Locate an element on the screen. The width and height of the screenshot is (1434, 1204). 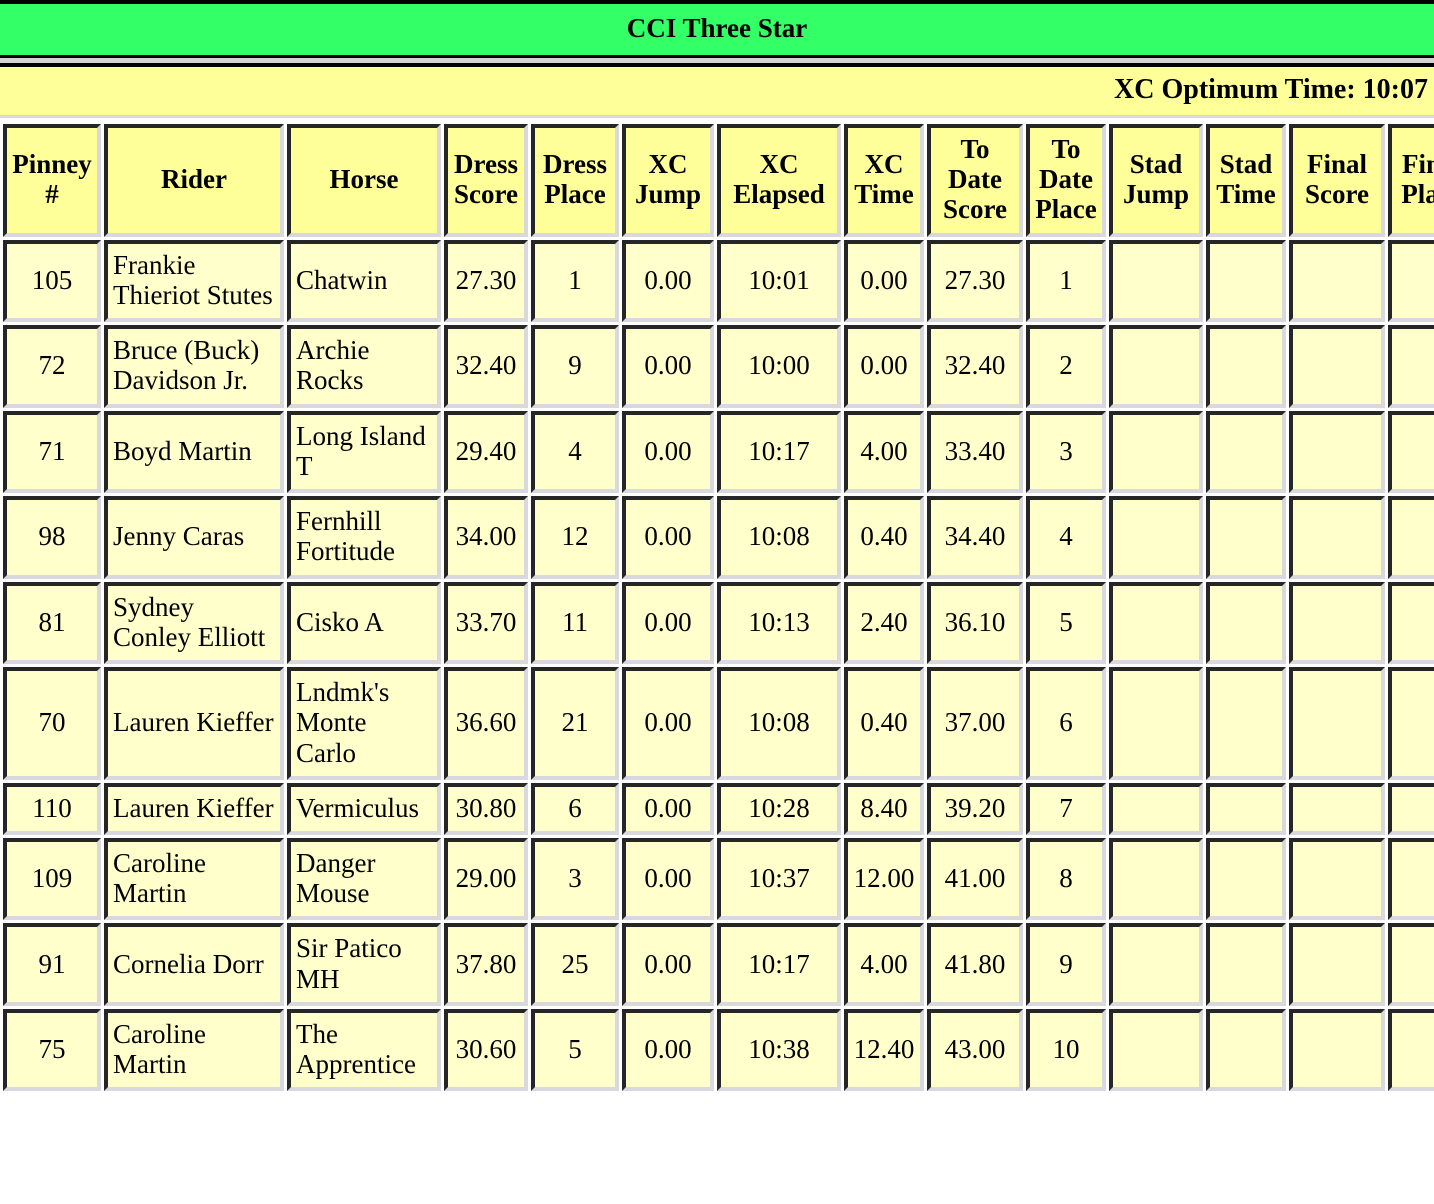
column-header-xc-elapsed: XC Elapsed is located at coordinates (779, 180).